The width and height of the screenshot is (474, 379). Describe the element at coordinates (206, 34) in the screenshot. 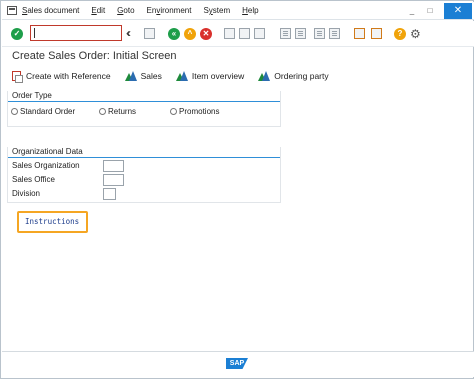

I see `cancel-icon: ✕` at that location.